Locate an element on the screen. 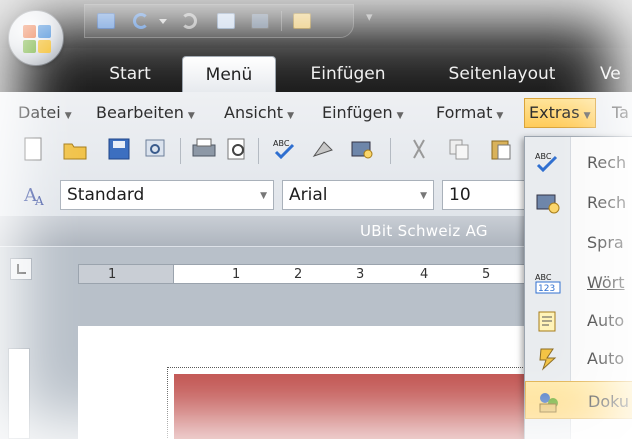  menu-bearbeiten: Bearbeiten ▼ is located at coordinates (145, 113).